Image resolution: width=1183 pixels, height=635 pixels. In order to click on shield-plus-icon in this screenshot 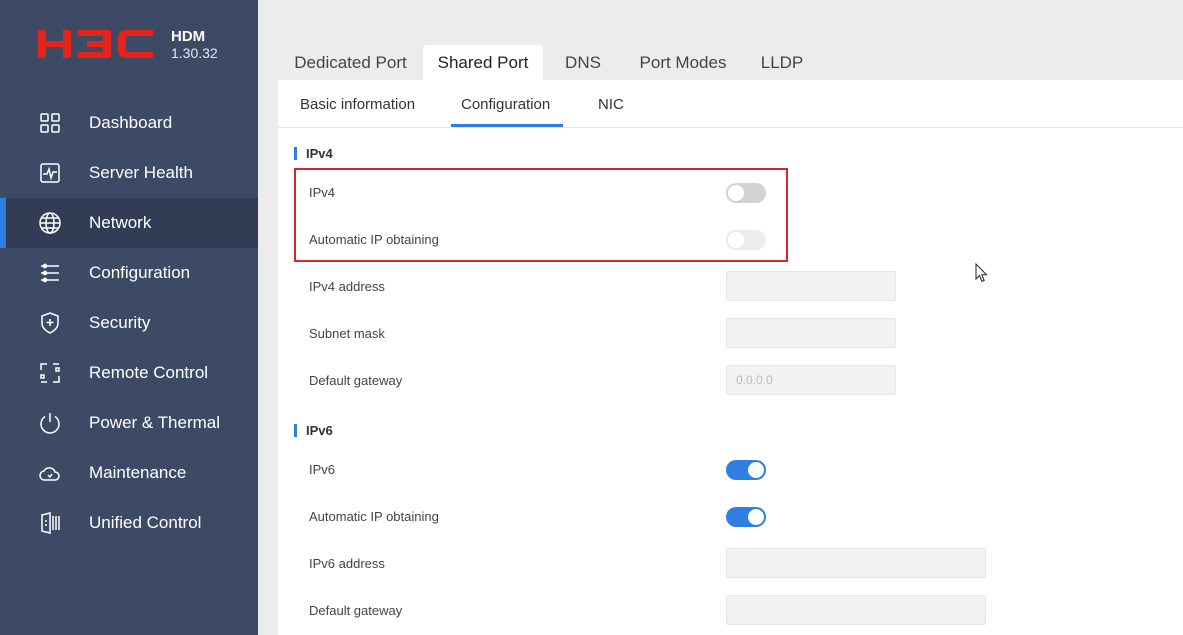, I will do `click(50, 323)`.